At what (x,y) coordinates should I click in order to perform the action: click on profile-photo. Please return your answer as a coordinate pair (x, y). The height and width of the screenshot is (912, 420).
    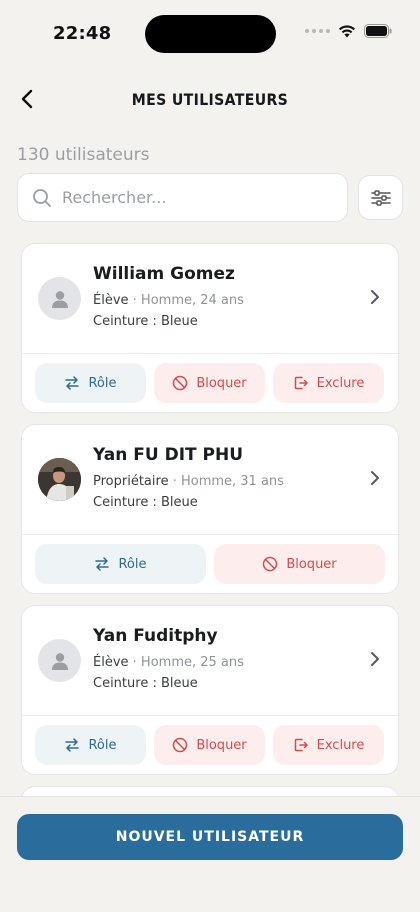
    Looking at the image, I should click on (59, 479).